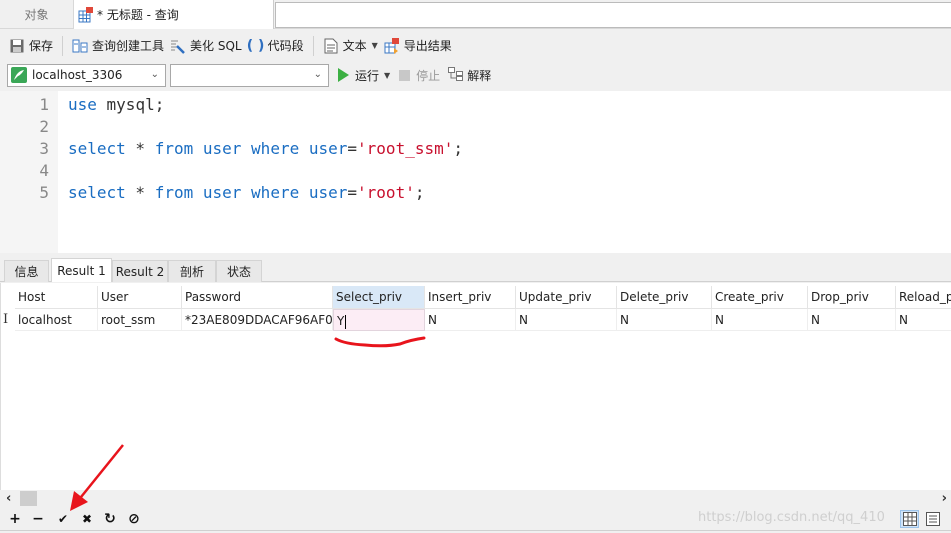 The width and height of the screenshot is (951, 533). I want to click on code-line: 4, so click(475, 171).